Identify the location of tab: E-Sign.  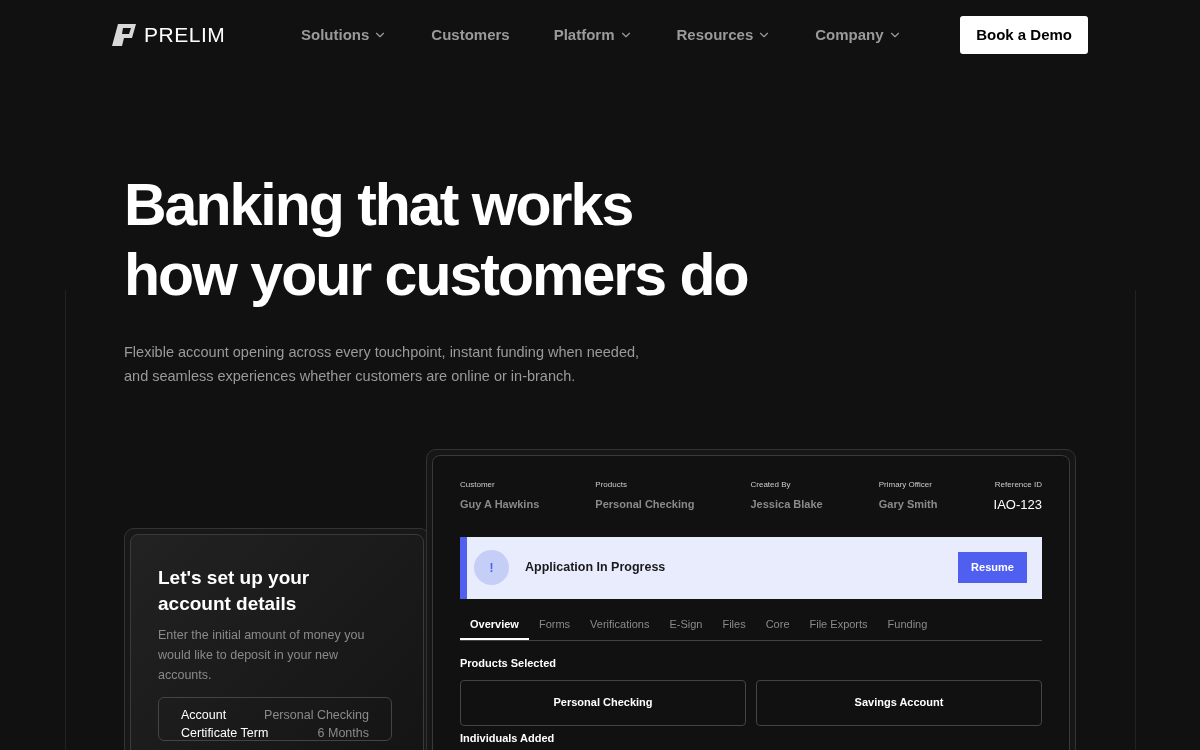
(686, 627).